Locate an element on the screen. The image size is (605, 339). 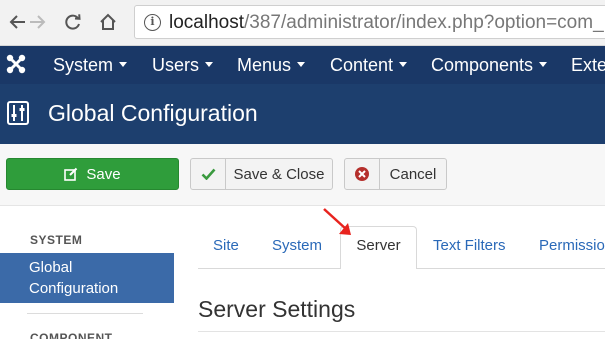
tab-text-filters: Text Filters is located at coordinates (469, 245).